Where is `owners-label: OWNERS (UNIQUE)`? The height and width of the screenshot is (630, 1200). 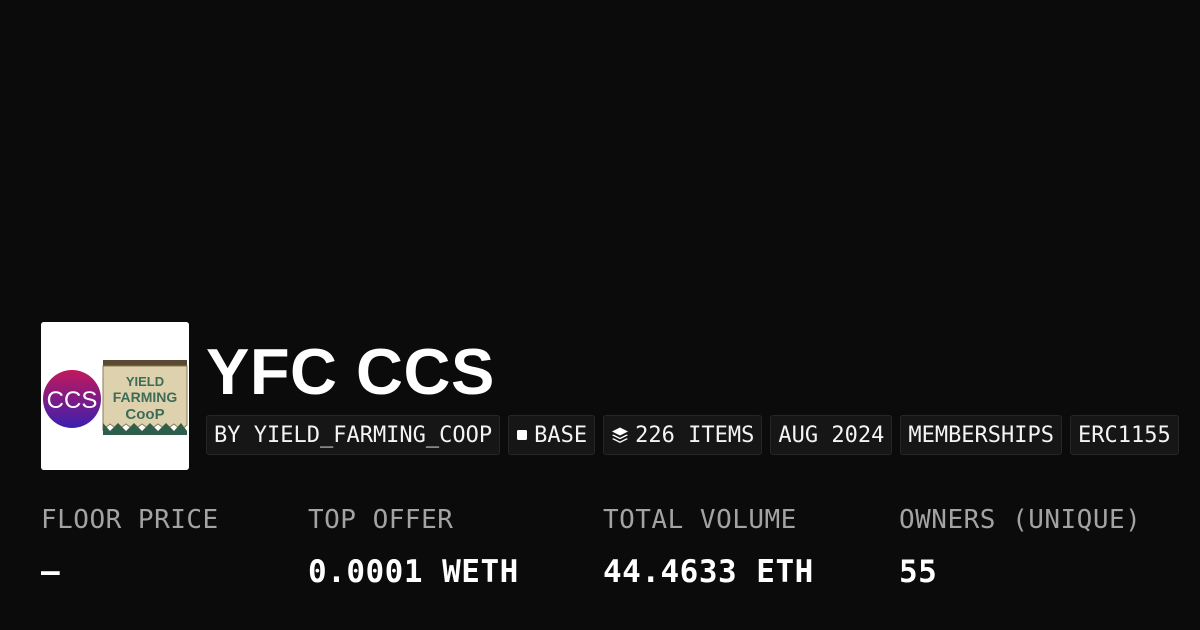
owners-label: OWNERS (UNIQUE) is located at coordinates (1020, 520).